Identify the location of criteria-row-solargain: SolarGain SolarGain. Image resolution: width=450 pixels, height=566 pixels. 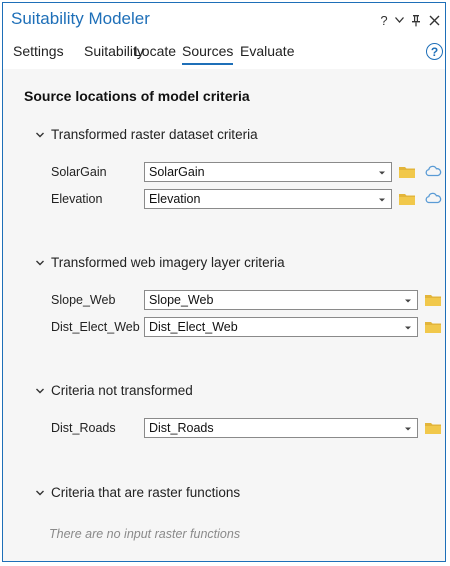
(224, 173).